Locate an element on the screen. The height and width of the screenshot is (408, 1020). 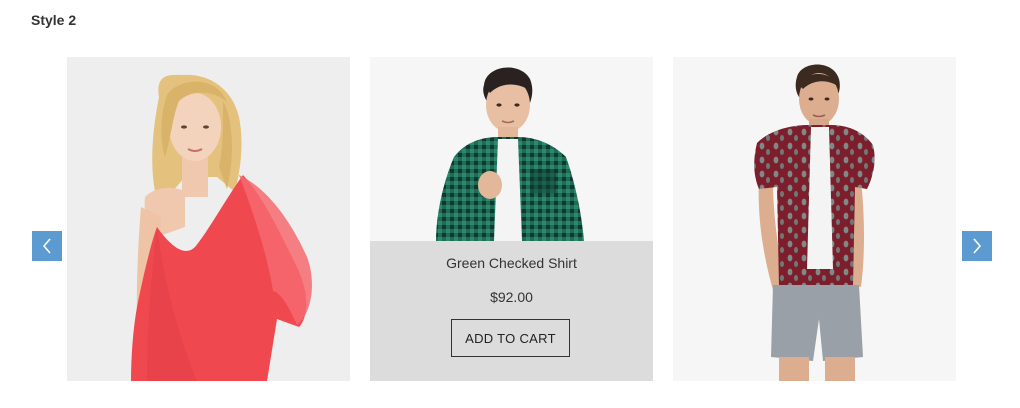
carousel-next-button is located at coordinates (977, 246).